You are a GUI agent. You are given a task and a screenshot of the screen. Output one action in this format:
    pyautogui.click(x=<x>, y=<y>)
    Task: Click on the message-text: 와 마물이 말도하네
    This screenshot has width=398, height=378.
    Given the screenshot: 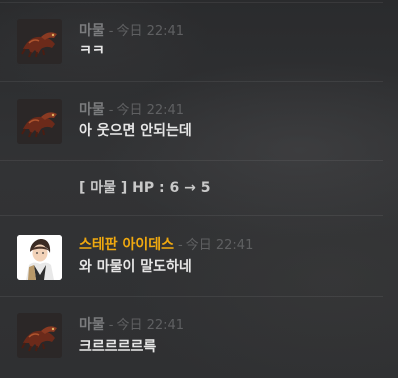 What is the action you would take?
    pyautogui.click(x=135, y=267)
    